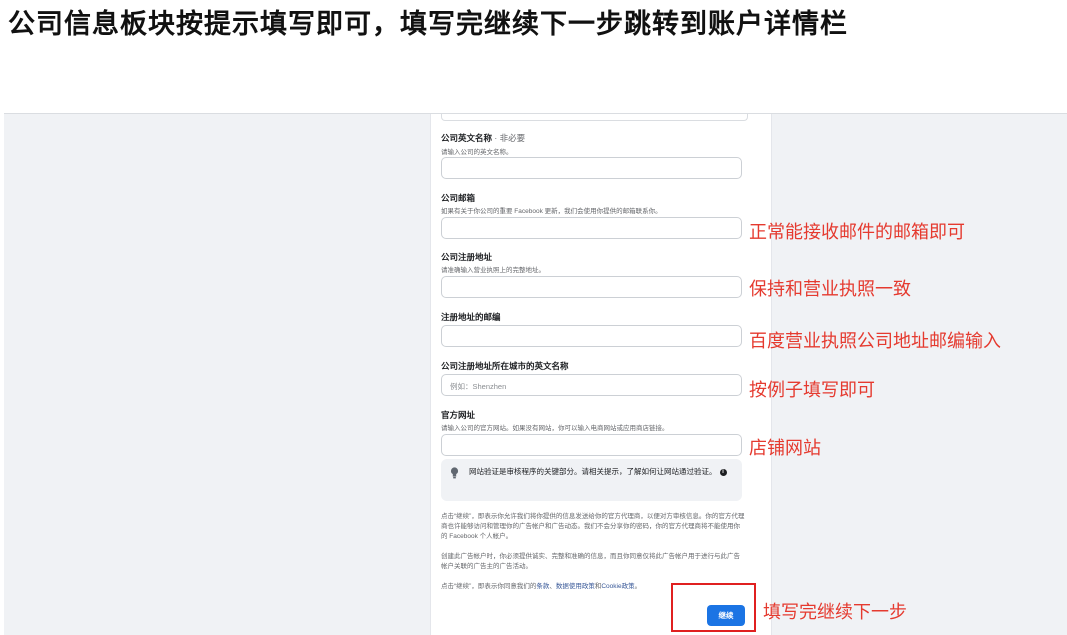 This screenshot has width=1067, height=635. I want to click on address-label: 公司注册地址, so click(467, 257).